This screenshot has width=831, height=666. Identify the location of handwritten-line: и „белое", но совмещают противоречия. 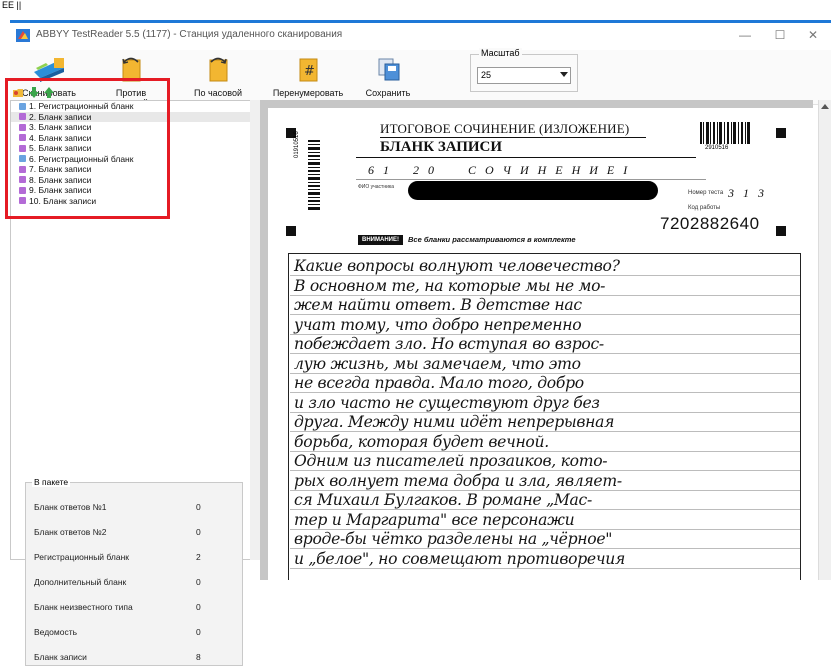
(459, 558).